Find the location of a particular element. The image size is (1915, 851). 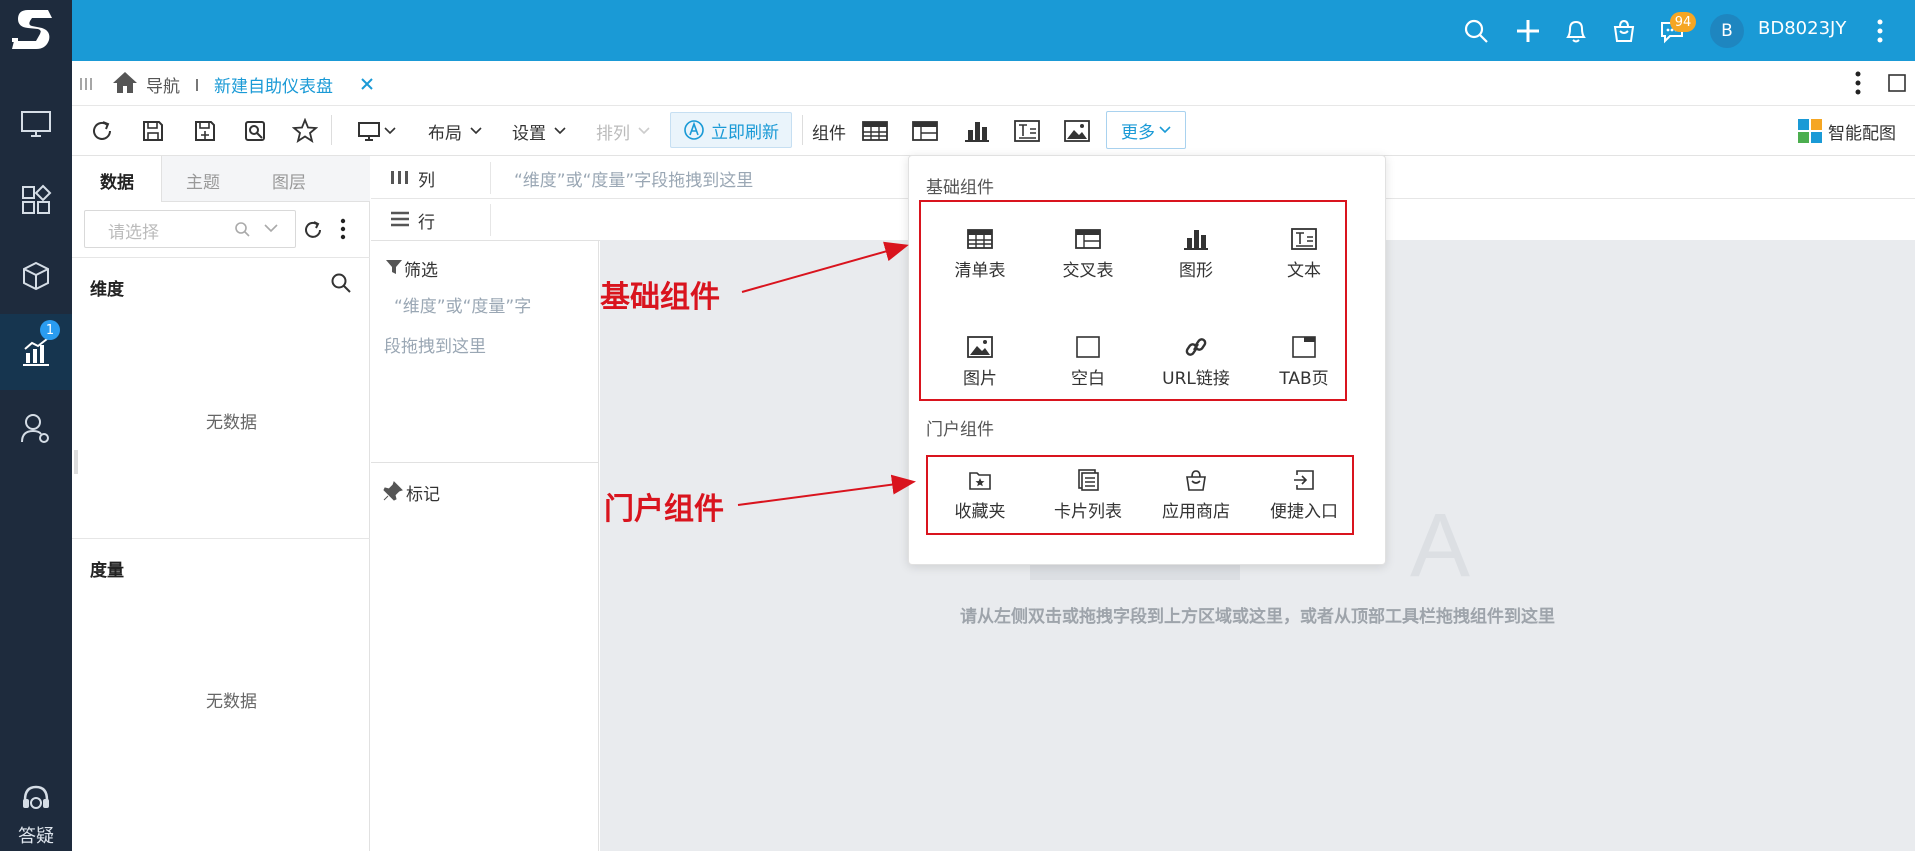

dataset-dropdown is located at coordinates (271, 228).